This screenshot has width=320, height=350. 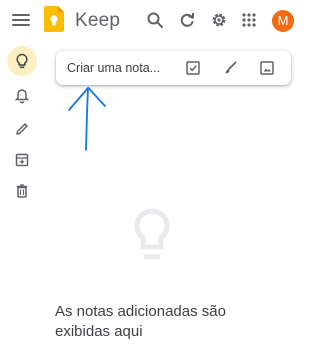 I want to click on sidebar-item-reminders, so click(x=22, y=96).